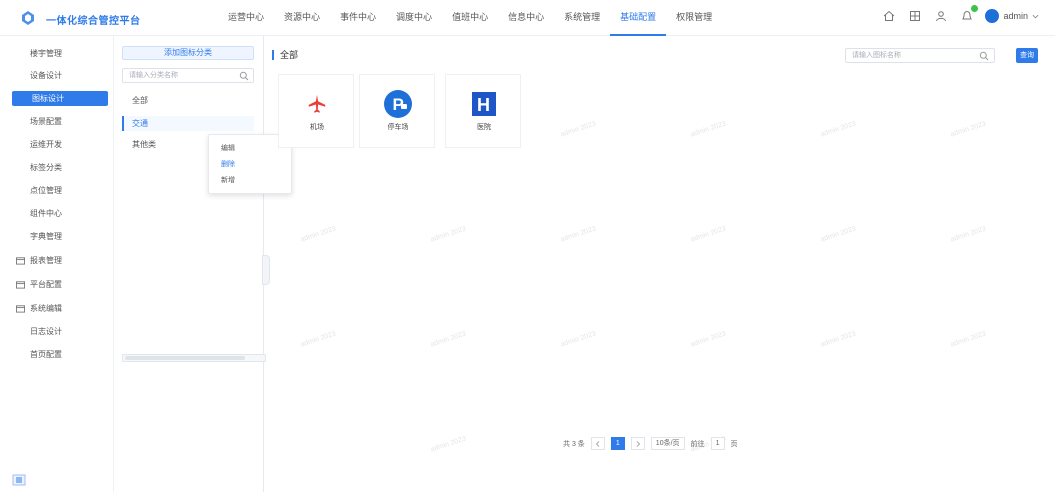 The image size is (1055, 492). Describe the element at coordinates (60, 144) in the screenshot. I see `sidebar-item-ops-dev: 运维开发` at that location.